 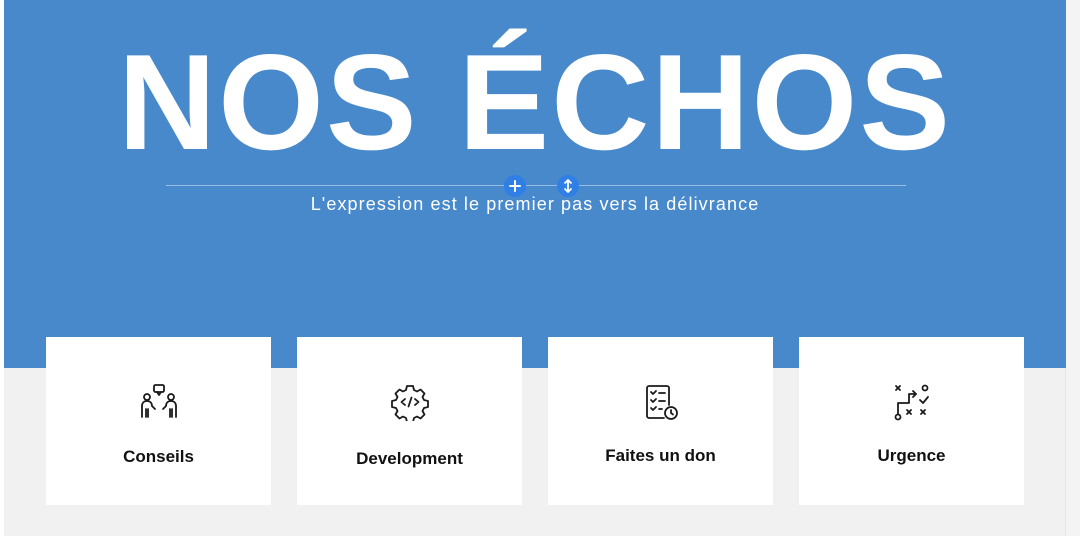 I want to click on card-development: Development, so click(x=409, y=421).